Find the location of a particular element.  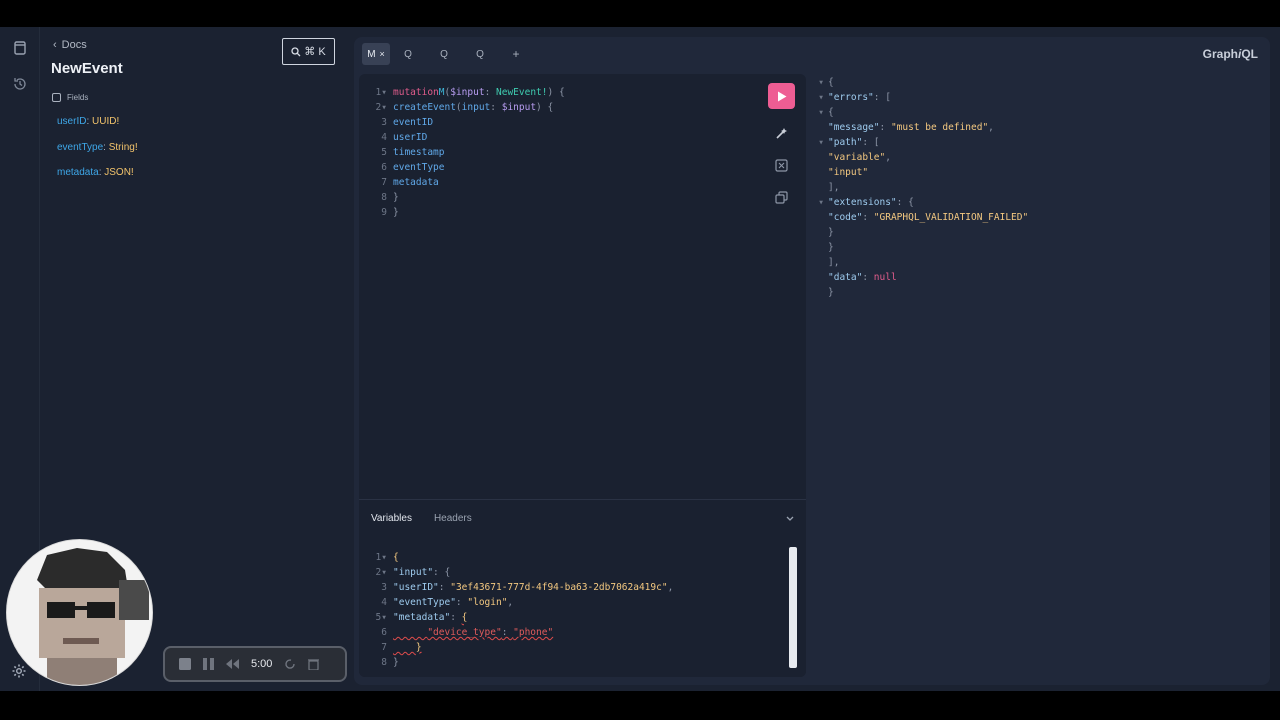

pause-icon is located at coordinates (208, 664).